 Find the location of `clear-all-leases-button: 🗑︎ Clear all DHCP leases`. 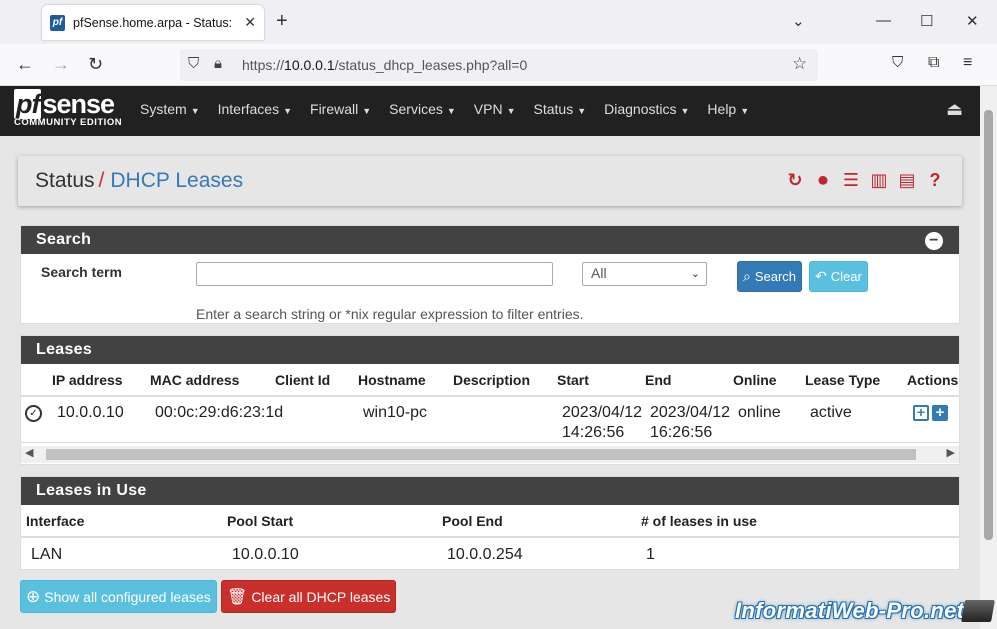

clear-all-leases-button: 🗑︎ Clear all DHCP leases is located at coordinates (309, 596).